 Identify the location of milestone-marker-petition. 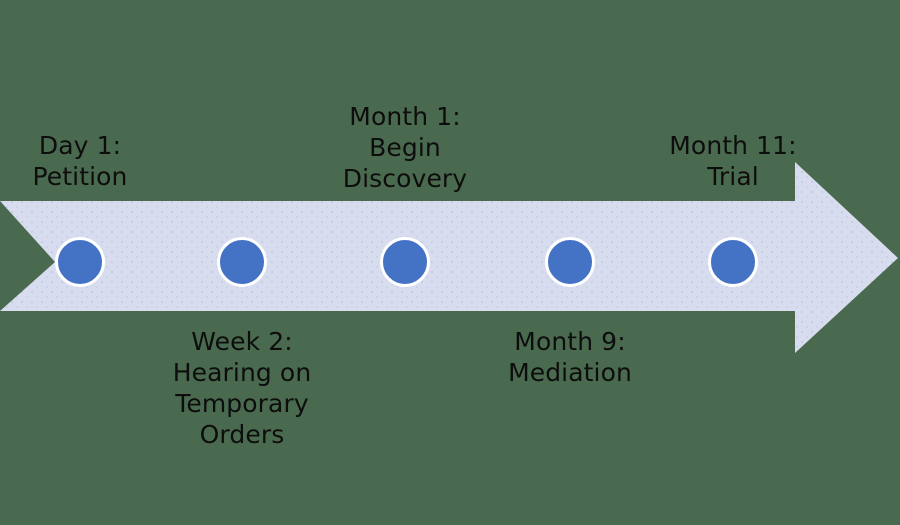
(80, 262).